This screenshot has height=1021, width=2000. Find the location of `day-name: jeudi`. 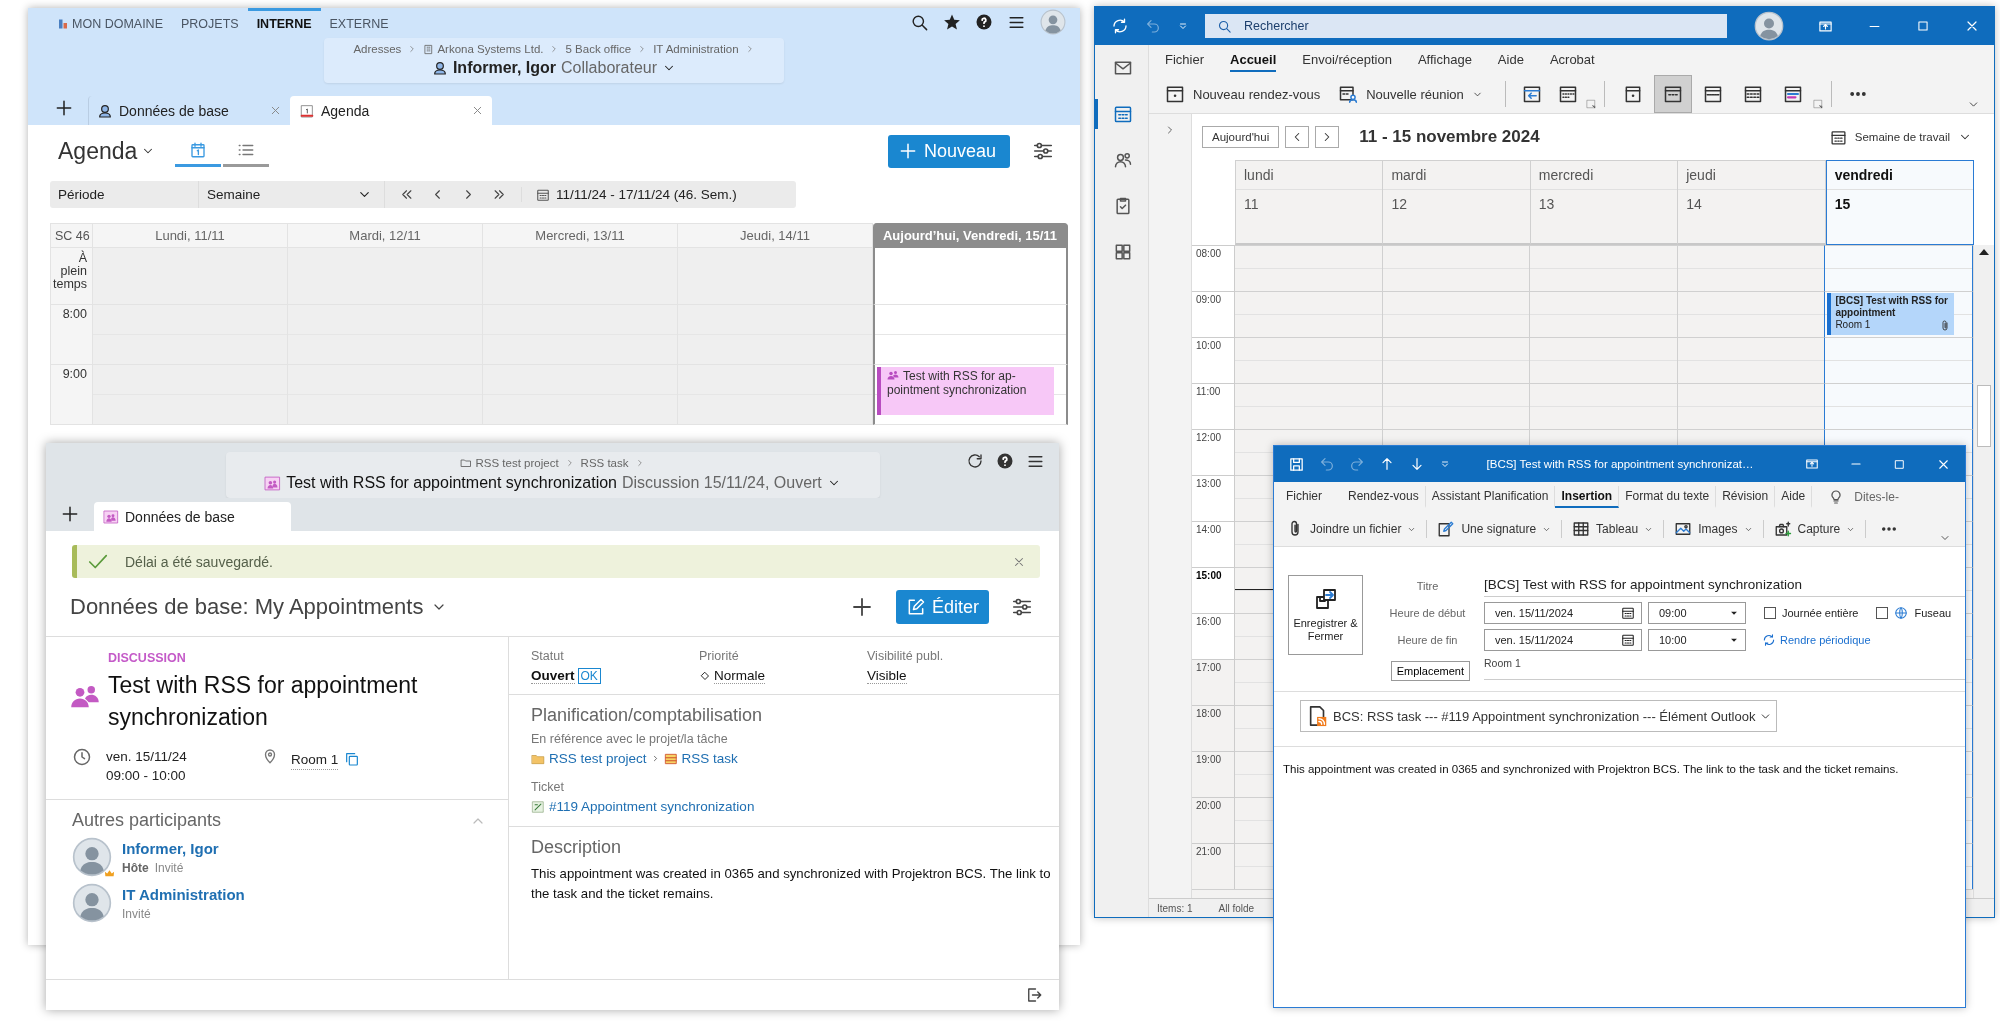

day-name: jeudi is located at coordinates (1751, 175).